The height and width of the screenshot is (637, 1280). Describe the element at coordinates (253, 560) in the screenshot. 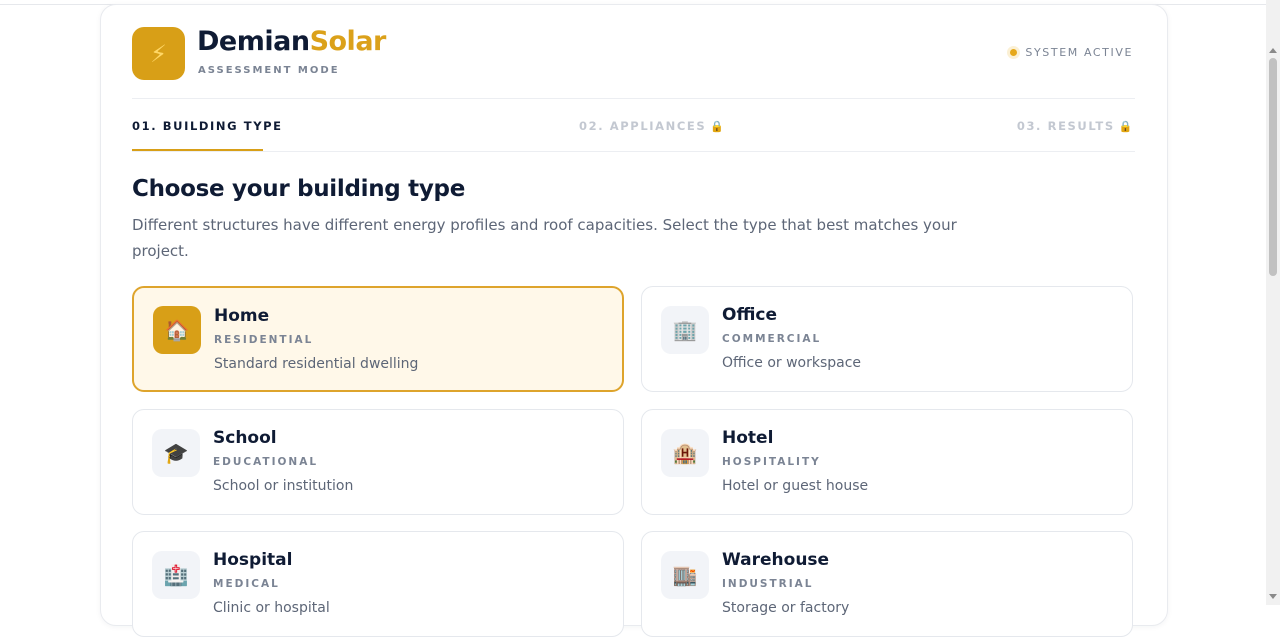

I see `option-title: Hospital` at that location.